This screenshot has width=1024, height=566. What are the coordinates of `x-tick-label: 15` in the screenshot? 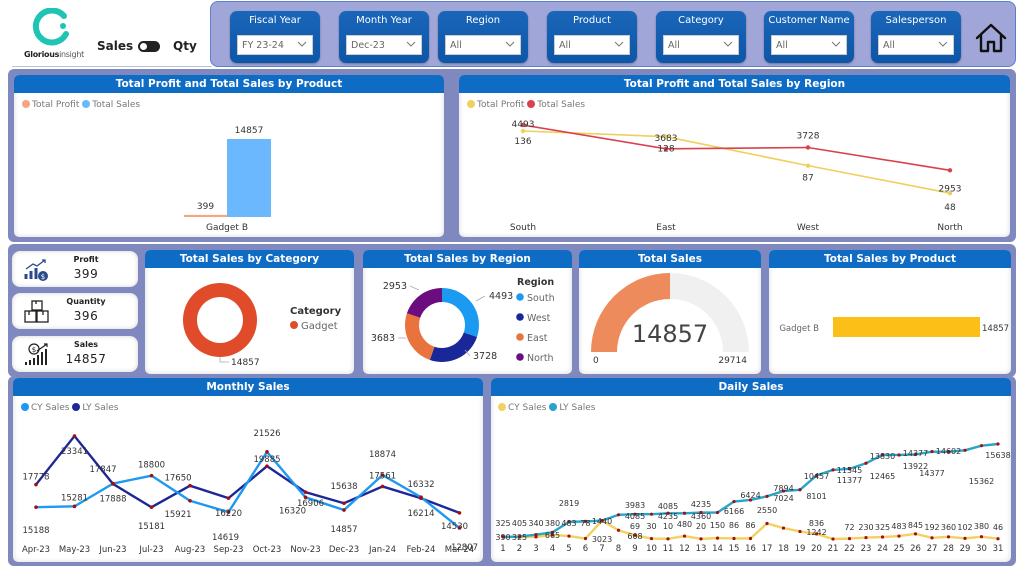 It's located at (734, 549).